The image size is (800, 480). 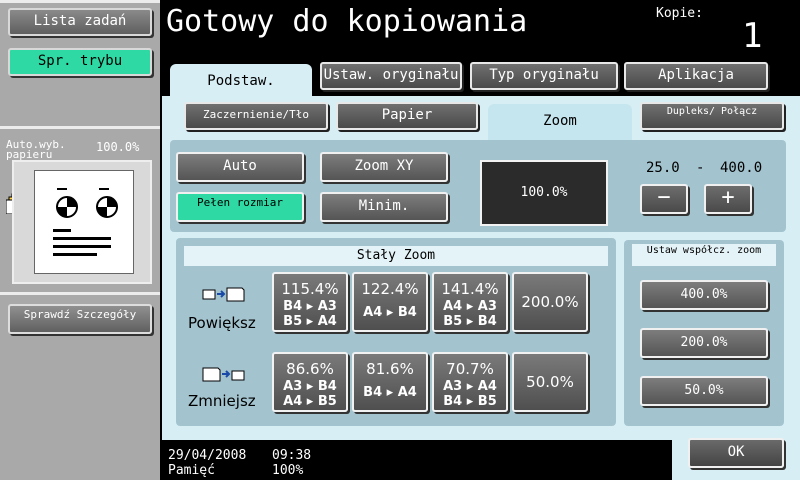 What do you see at coordinates (391, 76) in the screenshot?
I see `tab-original-settings: Ustaw. oryginału` at bounding box center [391, 76].